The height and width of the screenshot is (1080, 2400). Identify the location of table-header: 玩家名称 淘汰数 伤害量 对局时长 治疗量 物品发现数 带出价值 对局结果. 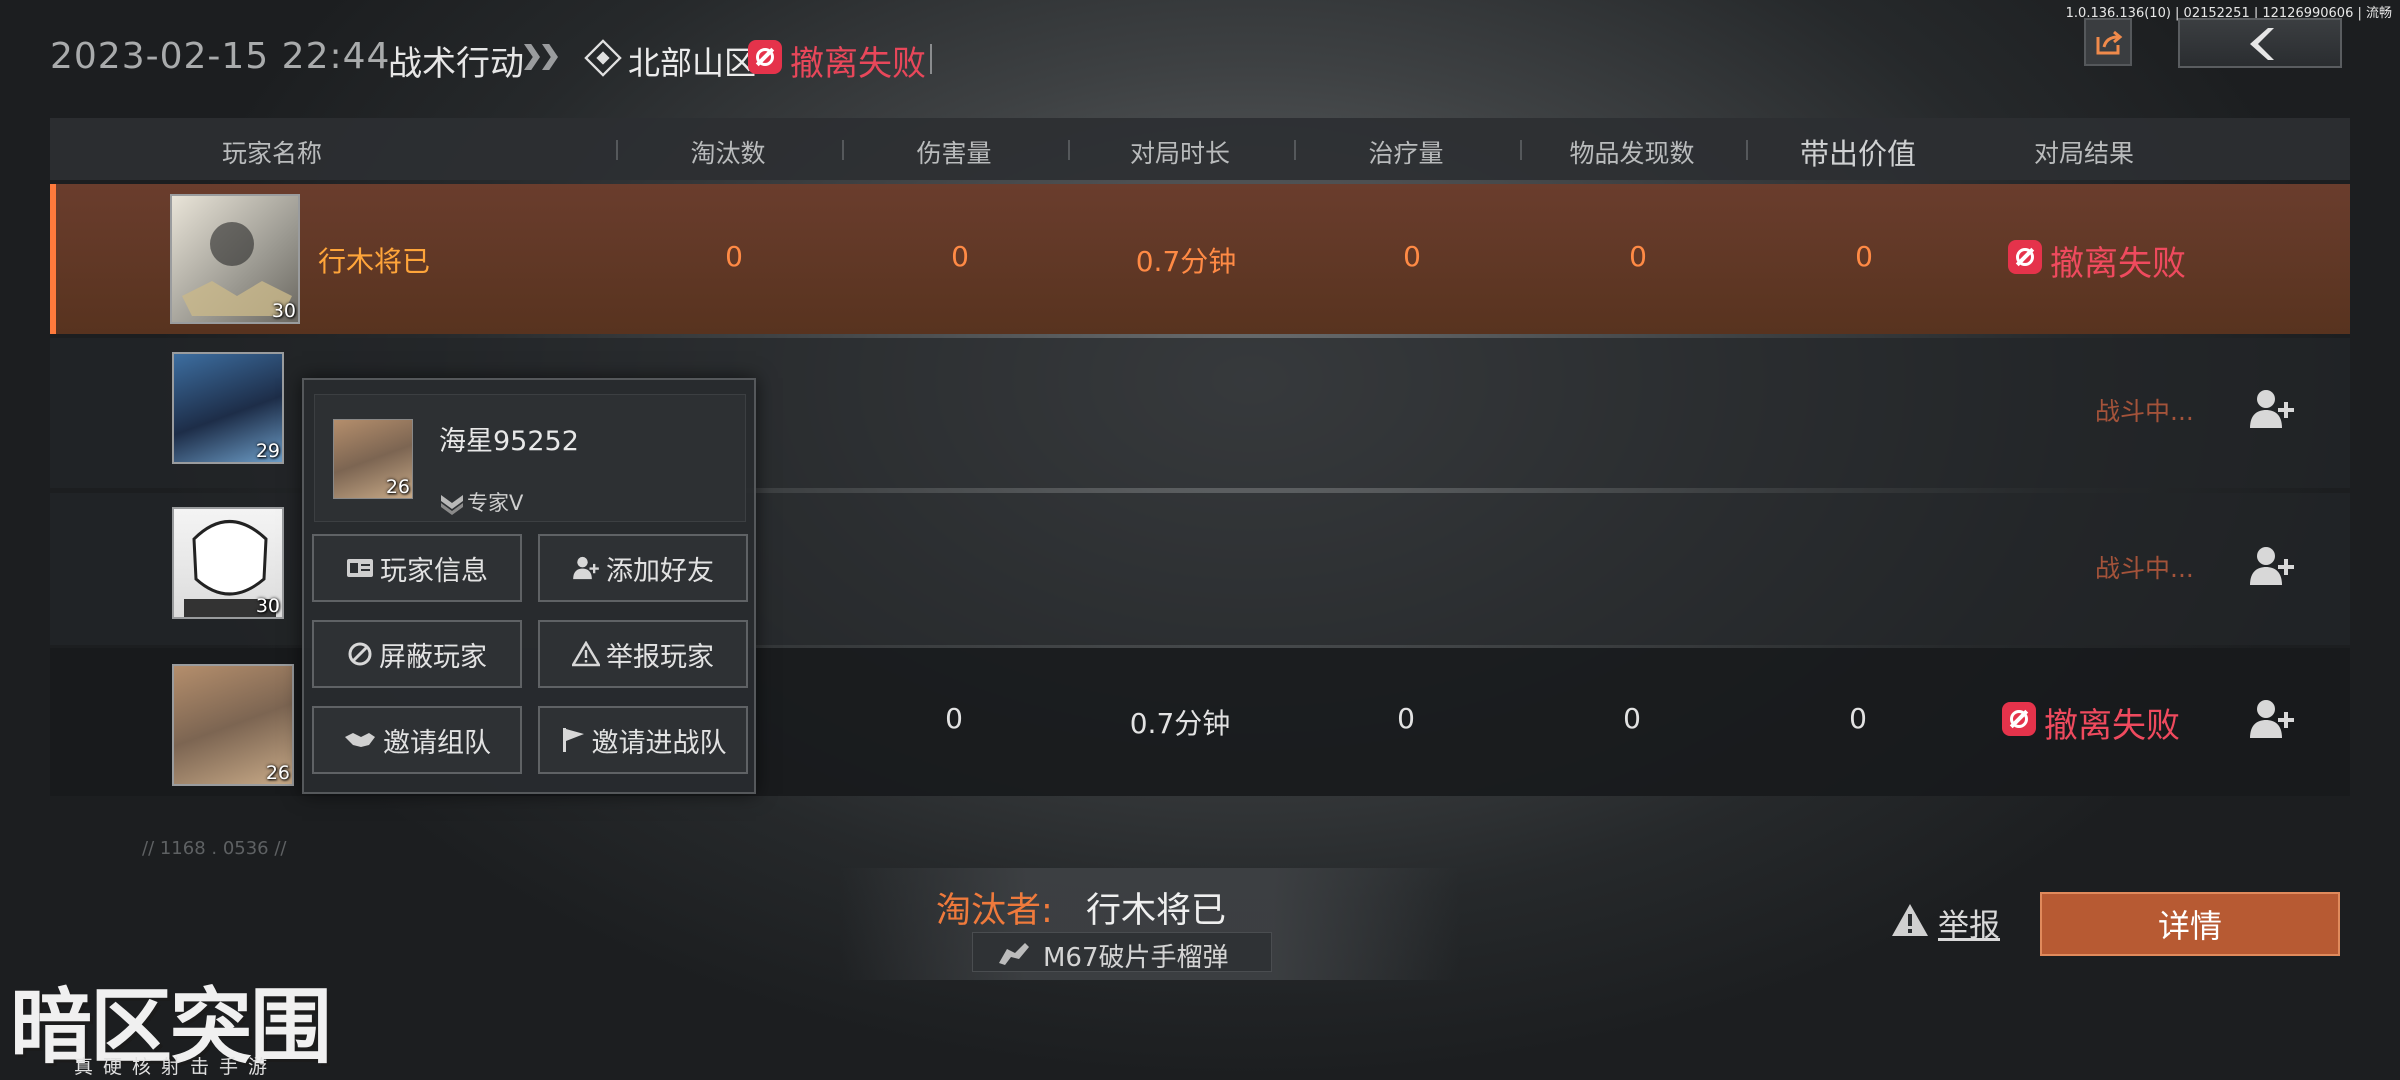
(1200, 149).